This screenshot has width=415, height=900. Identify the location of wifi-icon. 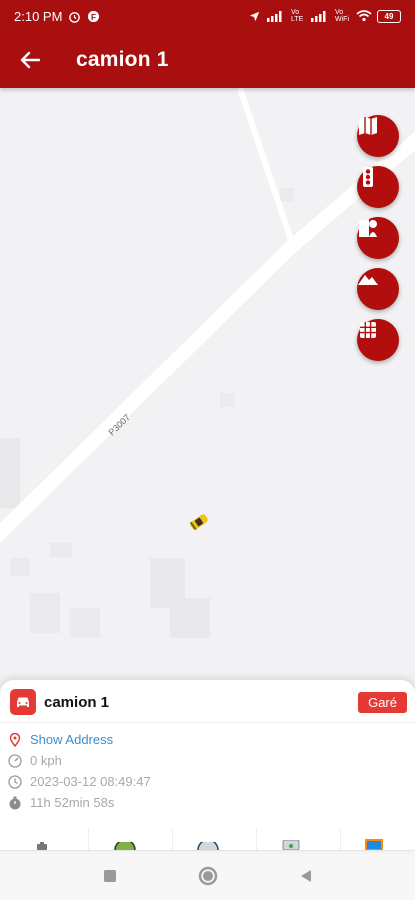
(364, 16).